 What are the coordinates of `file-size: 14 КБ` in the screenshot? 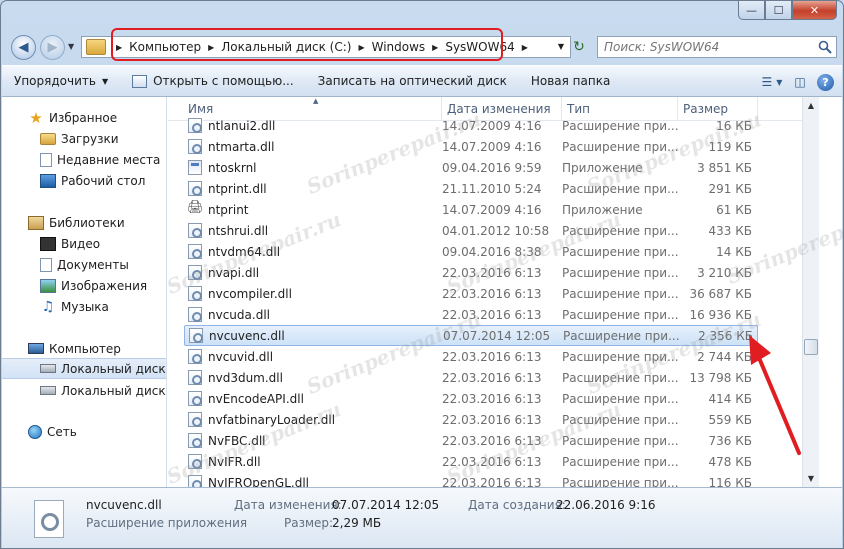 It's located at (734, 251).